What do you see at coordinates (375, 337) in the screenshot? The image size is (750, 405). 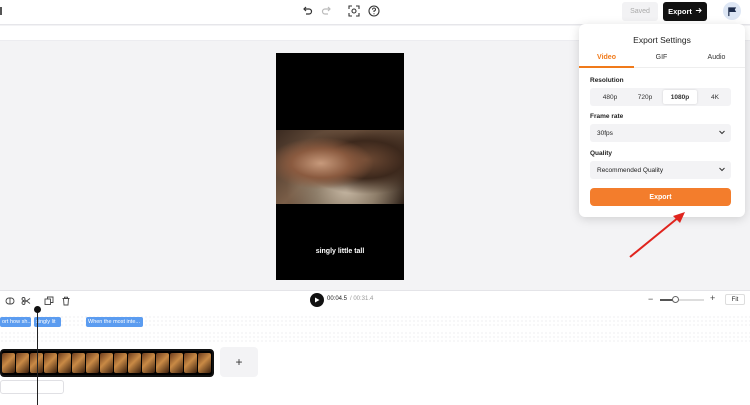 I see `empty-track` at bounding box center [375, 337].